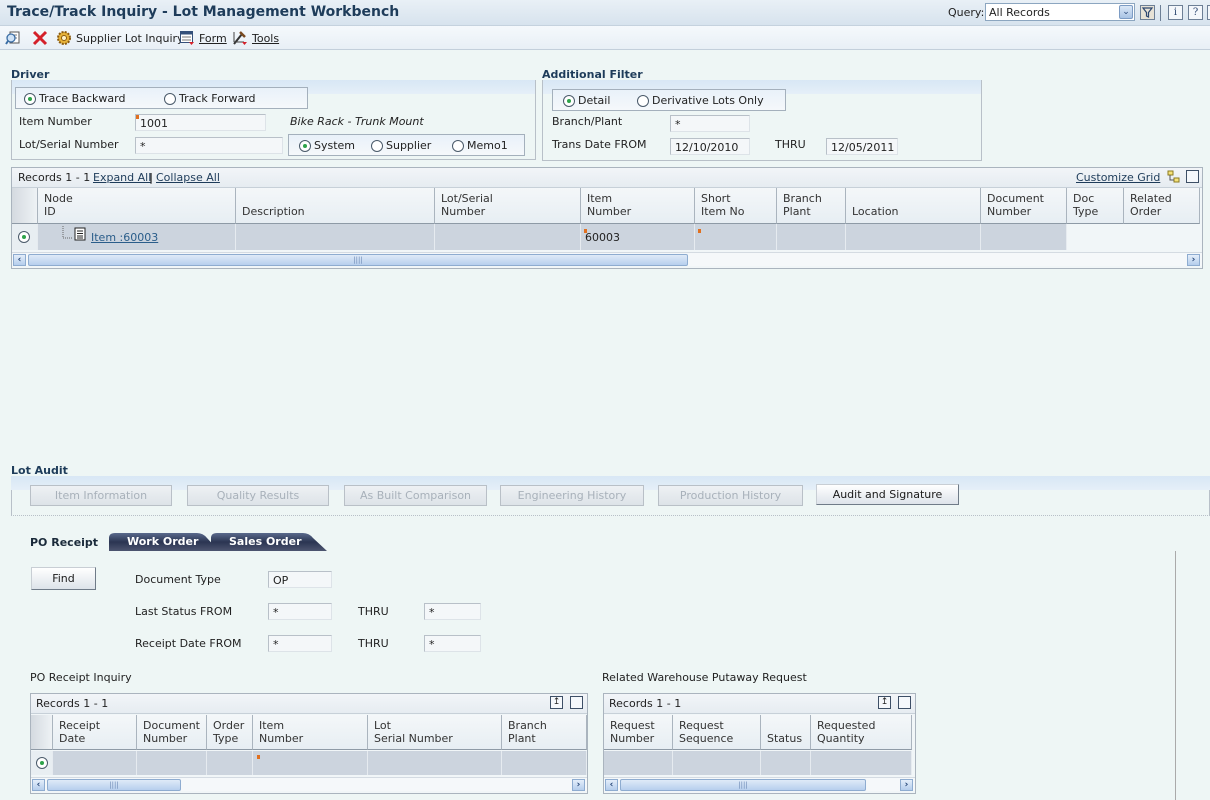 The width and height of the screenshot is (1210, 800). What do you see at coordinates (605, 38) in the screenshot?
I see `toolbar: Supplier Lot Inquiry Form Tools` at bounding box center [605, 38].